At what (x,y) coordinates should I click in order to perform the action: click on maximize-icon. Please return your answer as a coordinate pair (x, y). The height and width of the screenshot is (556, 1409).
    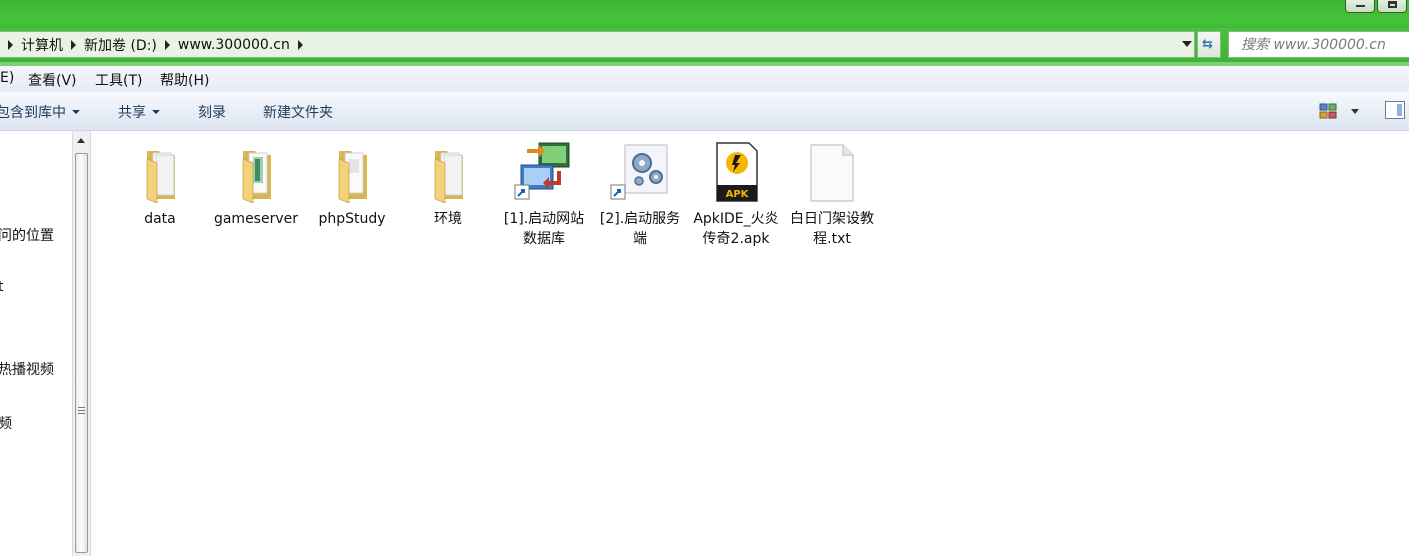
    Looking at the image, I should click on (1392, 4).